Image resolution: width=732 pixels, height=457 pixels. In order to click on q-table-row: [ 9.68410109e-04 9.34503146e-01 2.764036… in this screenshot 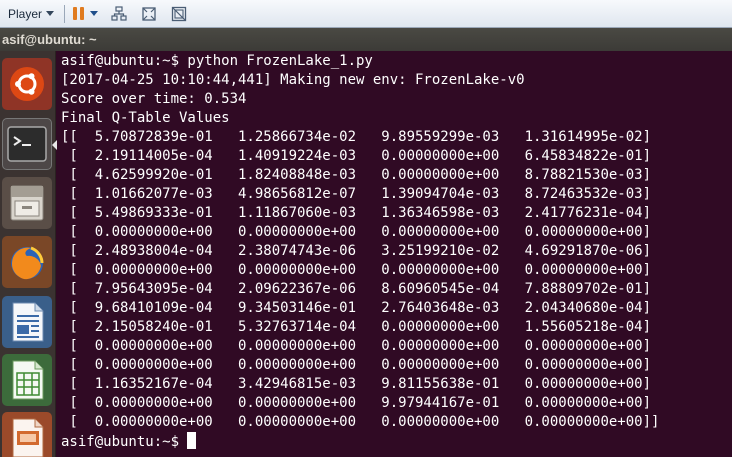, I will do `click(356, 308)`.